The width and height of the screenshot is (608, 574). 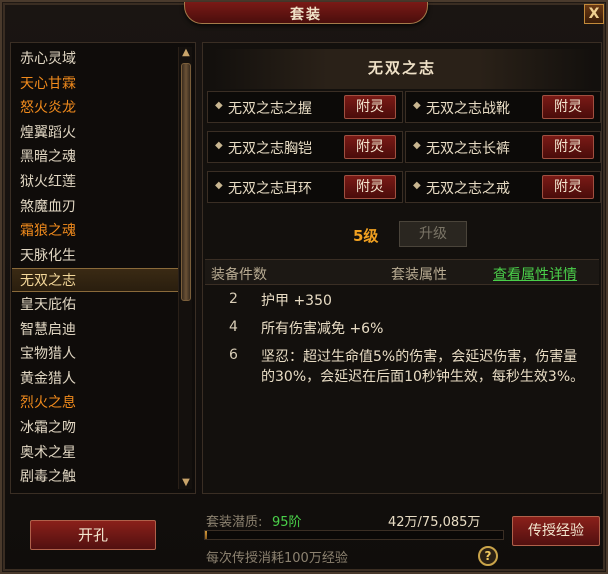 I want to click on bonus-piece-count: 6, so click(x=233, y=355).